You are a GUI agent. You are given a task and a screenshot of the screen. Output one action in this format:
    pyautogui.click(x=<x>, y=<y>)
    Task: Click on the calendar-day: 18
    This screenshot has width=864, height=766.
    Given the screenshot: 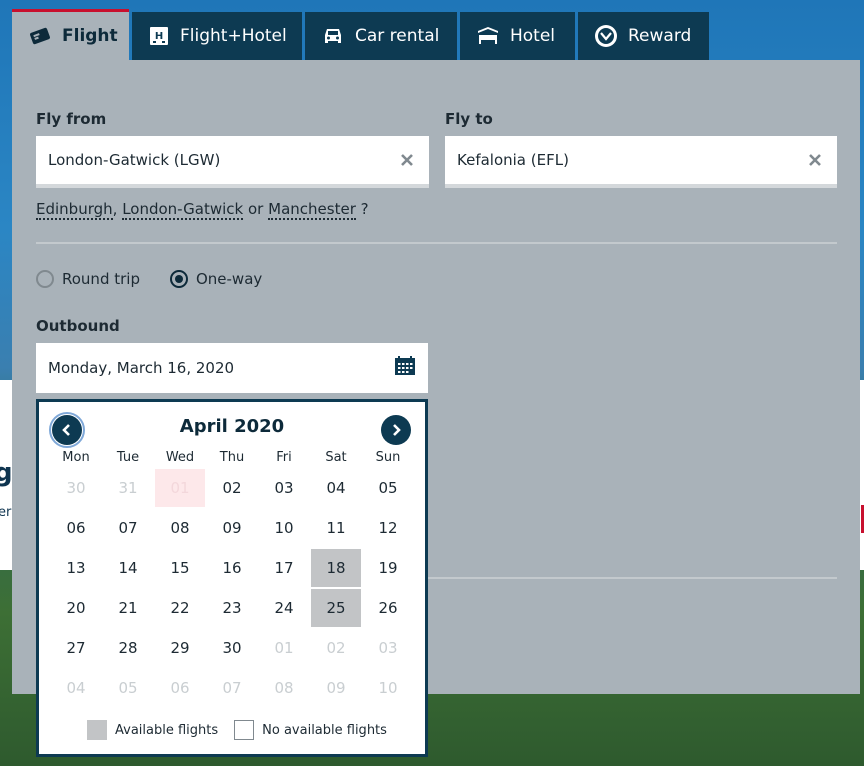 What is the action you would take?
    pyautogui.click(x=336, y=568)
    